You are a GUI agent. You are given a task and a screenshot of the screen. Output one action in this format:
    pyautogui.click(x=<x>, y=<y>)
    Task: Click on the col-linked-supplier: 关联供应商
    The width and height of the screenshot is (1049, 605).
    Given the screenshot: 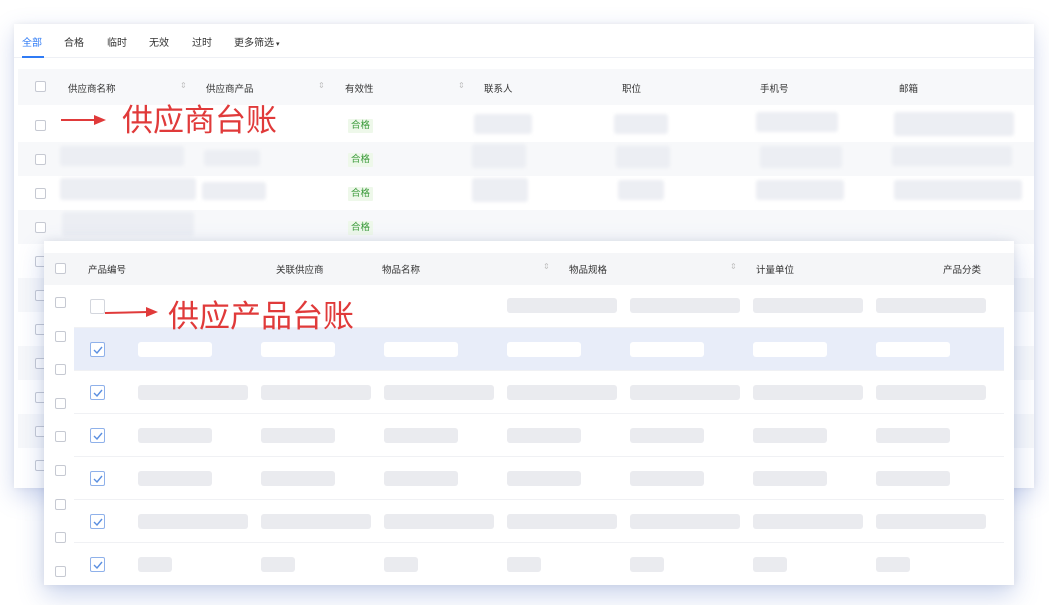 What is the action you would take?
    pyautogui.click(x=300, y=269)
    